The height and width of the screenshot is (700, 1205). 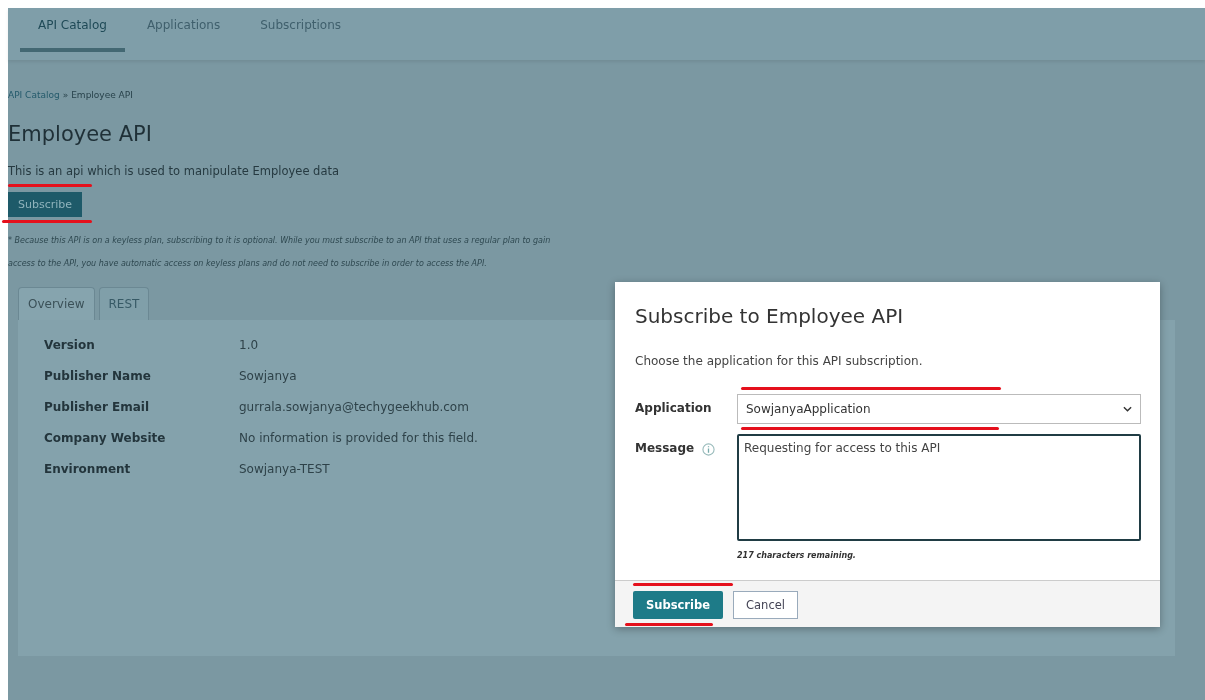 What do you see at coordinates (65, 95) in the screenshot?
I see `breadcrumb-text: »` at bounding box center [65, 95].